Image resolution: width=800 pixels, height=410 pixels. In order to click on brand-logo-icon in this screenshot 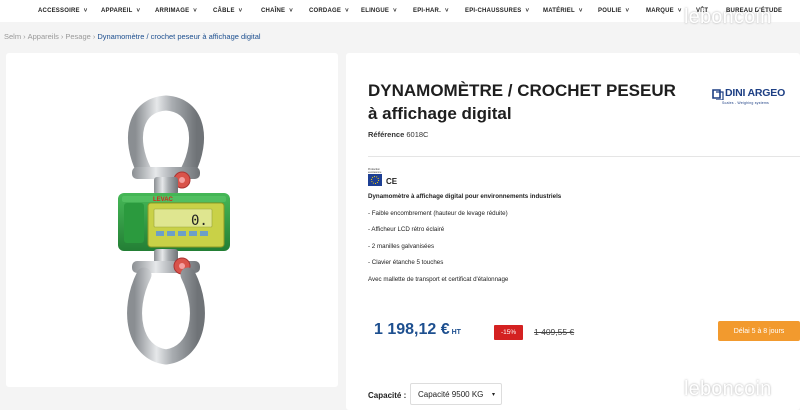, I will do `click(718, 94)`.